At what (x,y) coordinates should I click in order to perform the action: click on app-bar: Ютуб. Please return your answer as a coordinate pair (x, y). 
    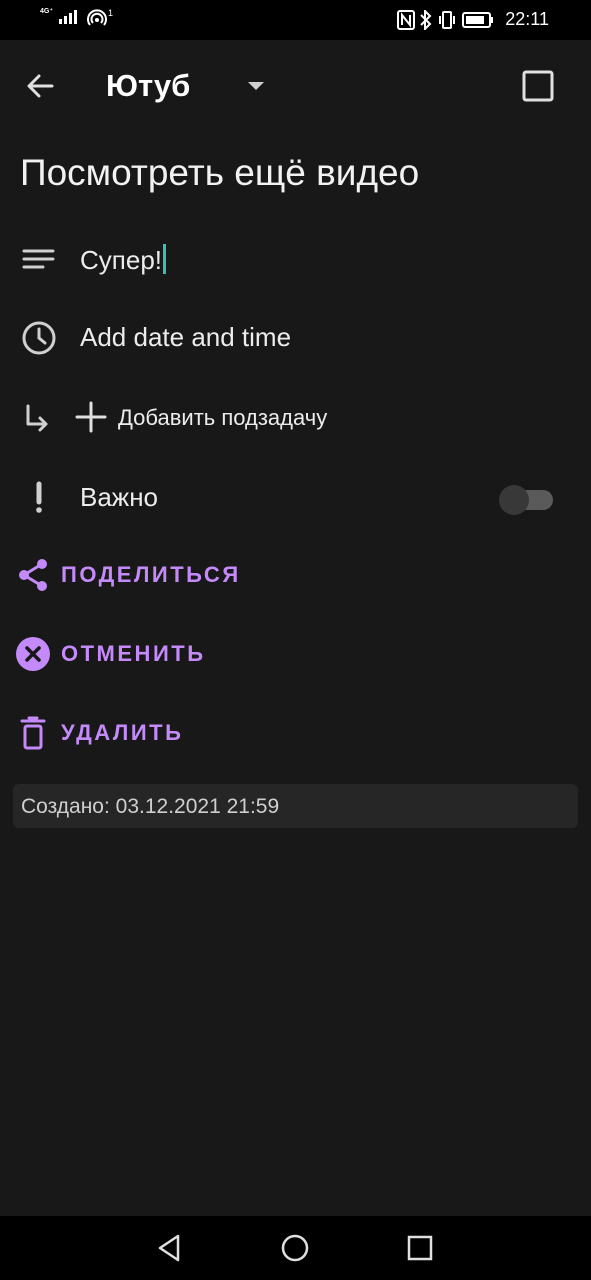
    Looking at the image, I should click on (295, 86).